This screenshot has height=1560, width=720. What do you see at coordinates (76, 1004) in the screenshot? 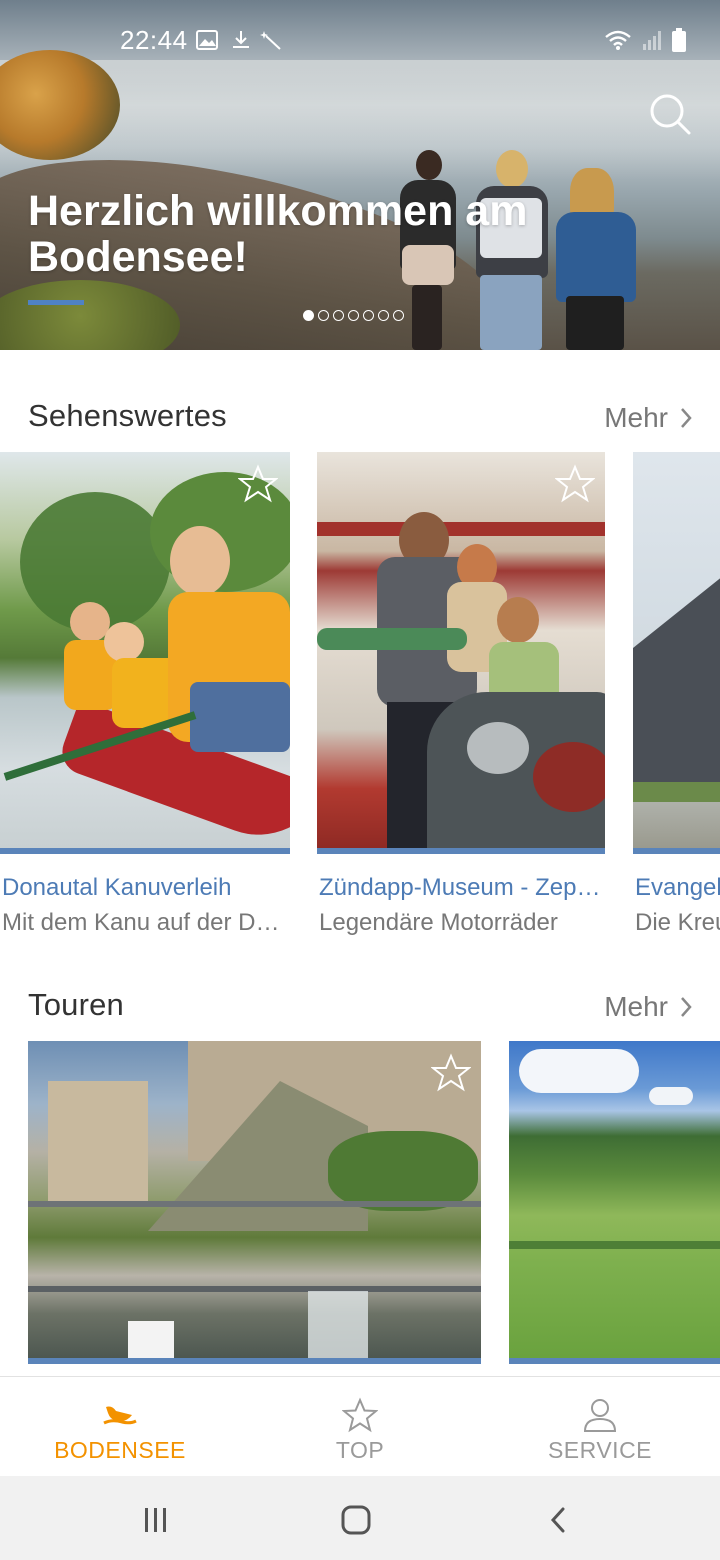
I see `section-title-touren: Touren` at bounding box center [76, 1004].